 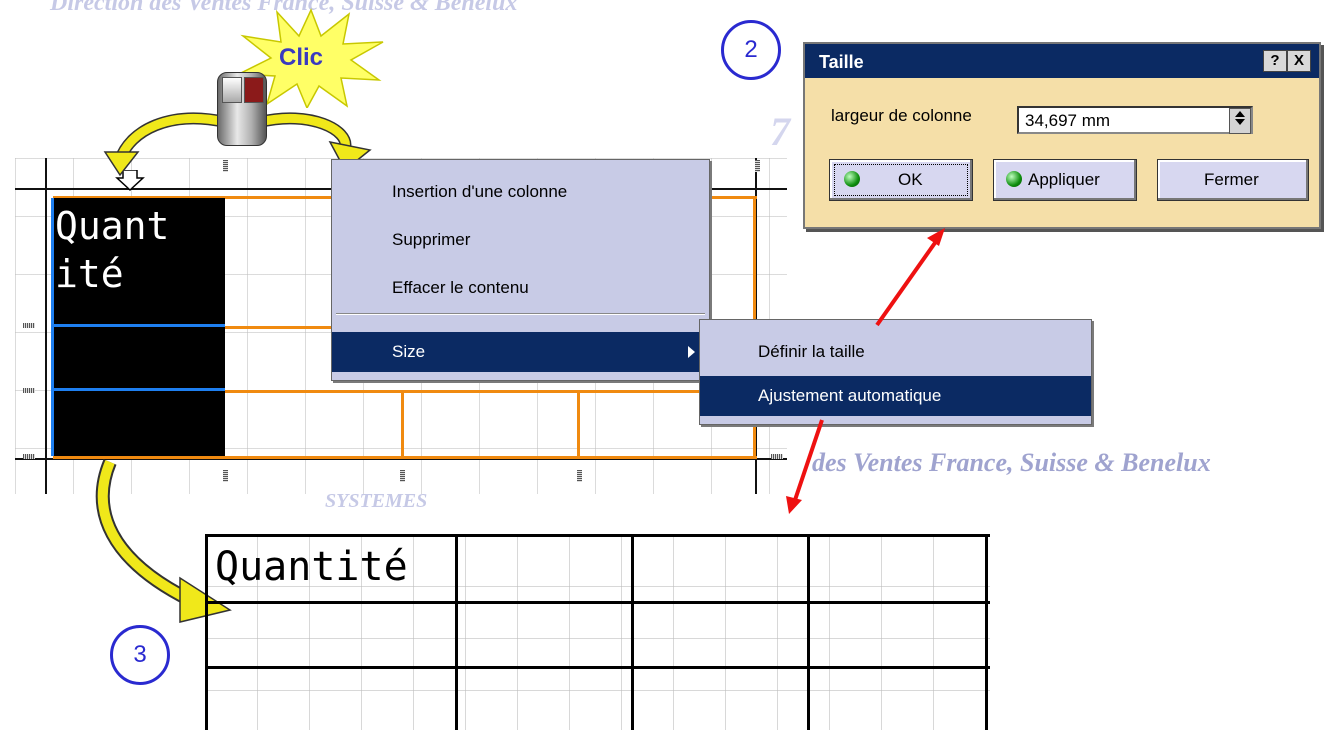 What do you see at coordinates (311, 567) in the screenshot?
I see `result-column-header: Quantité` at bounding box center [311, 567].